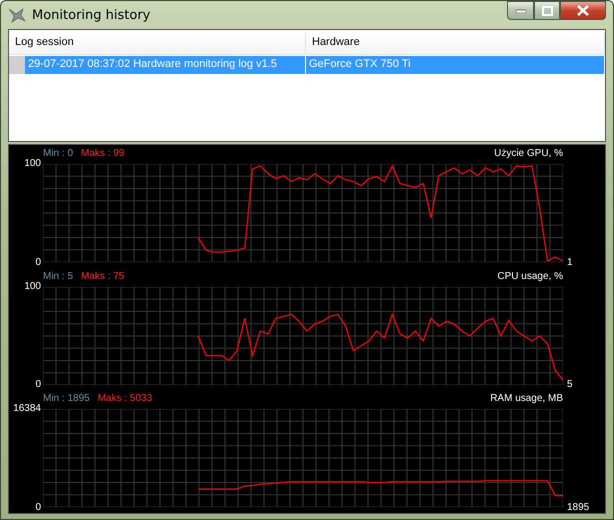 This screenshot has width=614, height=520. Describe the element at coordinates (58, 276) in the screenshot. I see `min-label: Min : 5` at that location.